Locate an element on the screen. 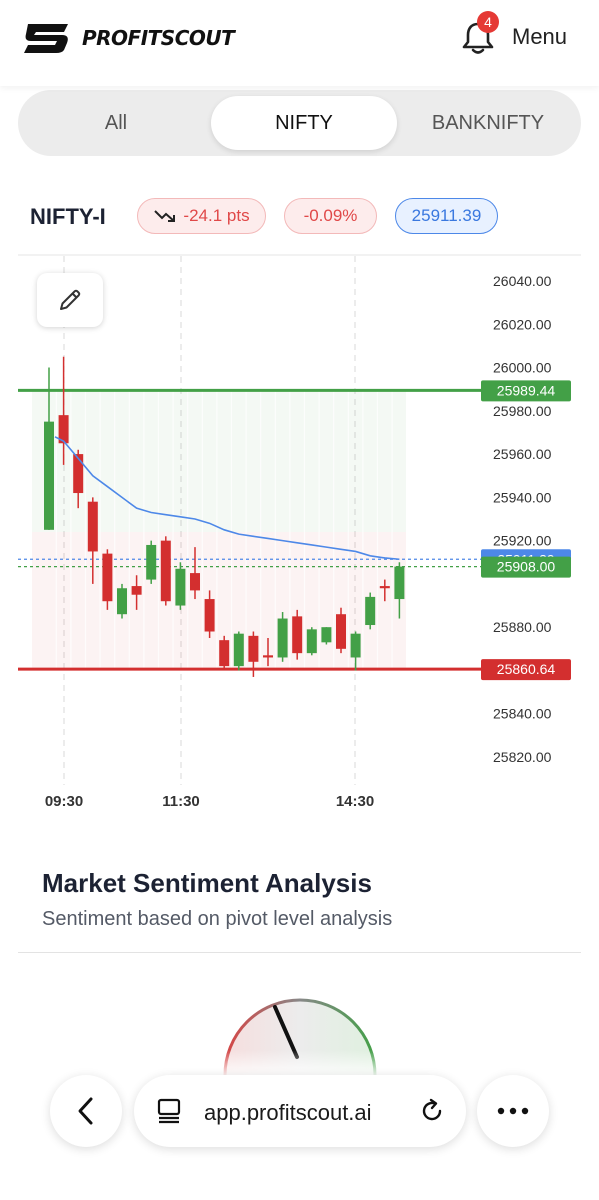  chevron-left-icon is located at coordinates (85, 1111).